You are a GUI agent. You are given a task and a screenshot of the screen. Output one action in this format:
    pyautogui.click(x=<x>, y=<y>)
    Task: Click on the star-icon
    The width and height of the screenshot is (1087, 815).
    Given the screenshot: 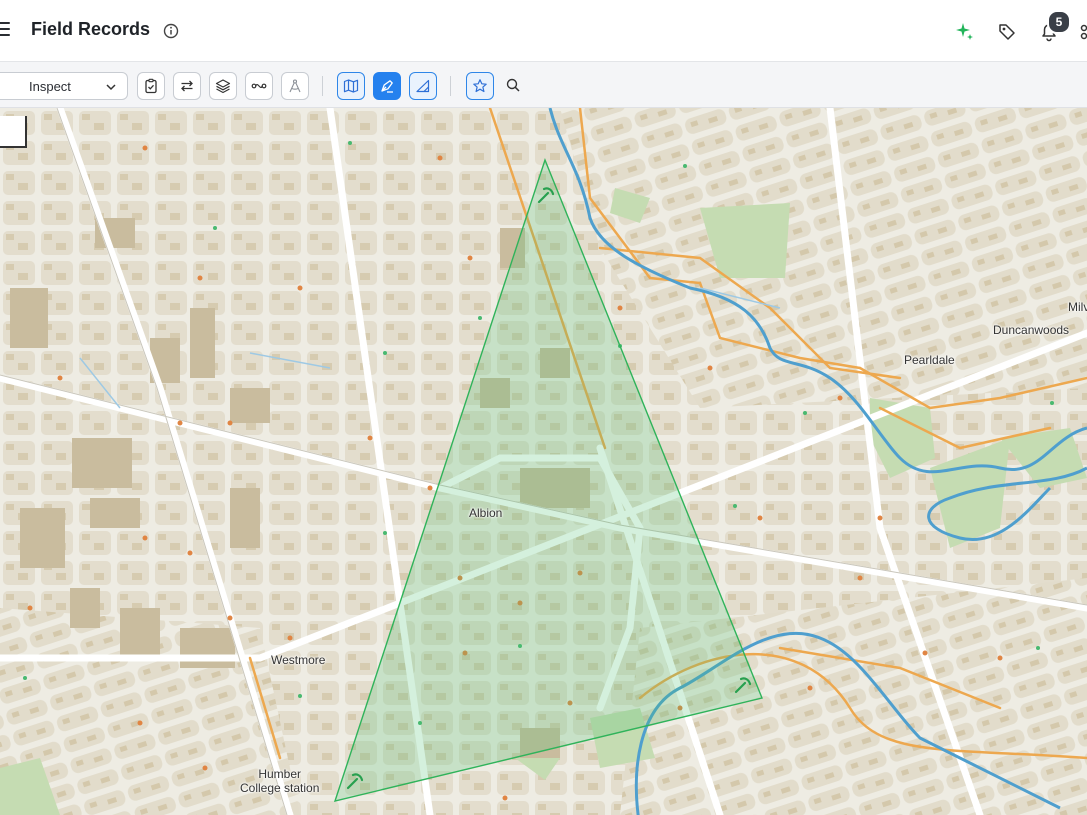 What is the action you would take?
    pyautogui.click(x=480, y=86)
    